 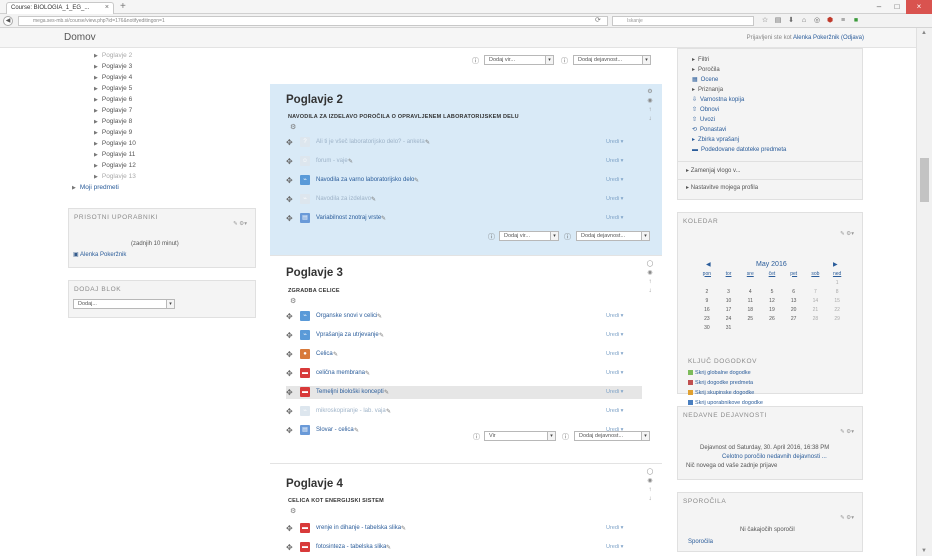 What do you see at coordinates (770, 60) in the screenshot?
I see `admin-item: ▸ Filtri` at bounding box center [770, 60].